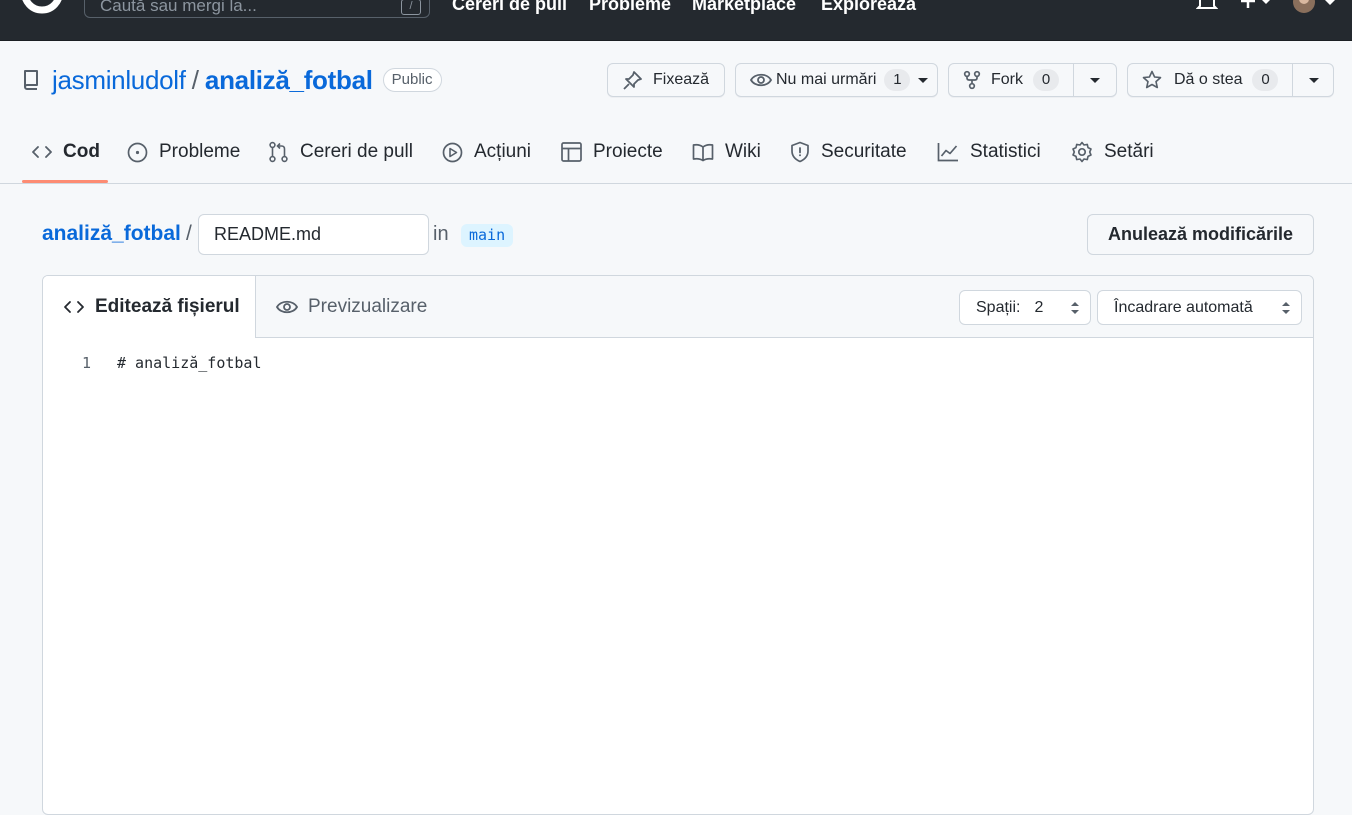  Describe the element at coordinates (1129, 151) in the screenshot. I see `tab-label: Setări` at that location.